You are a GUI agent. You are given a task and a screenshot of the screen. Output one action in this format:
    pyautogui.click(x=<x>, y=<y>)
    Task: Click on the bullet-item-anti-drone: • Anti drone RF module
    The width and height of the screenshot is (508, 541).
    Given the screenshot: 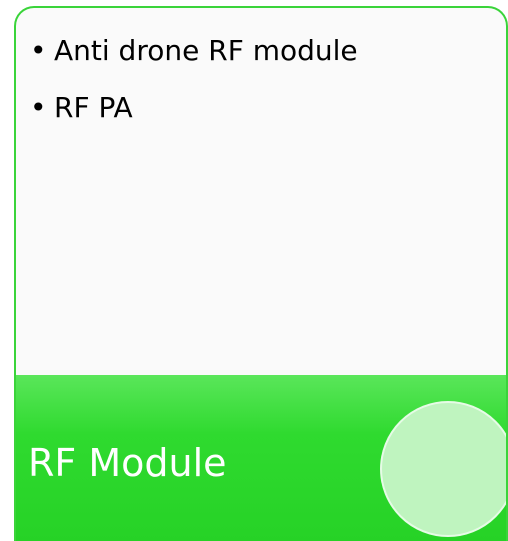 What is the action you would take?
    pyautogui.click(x=194, y=51)
    